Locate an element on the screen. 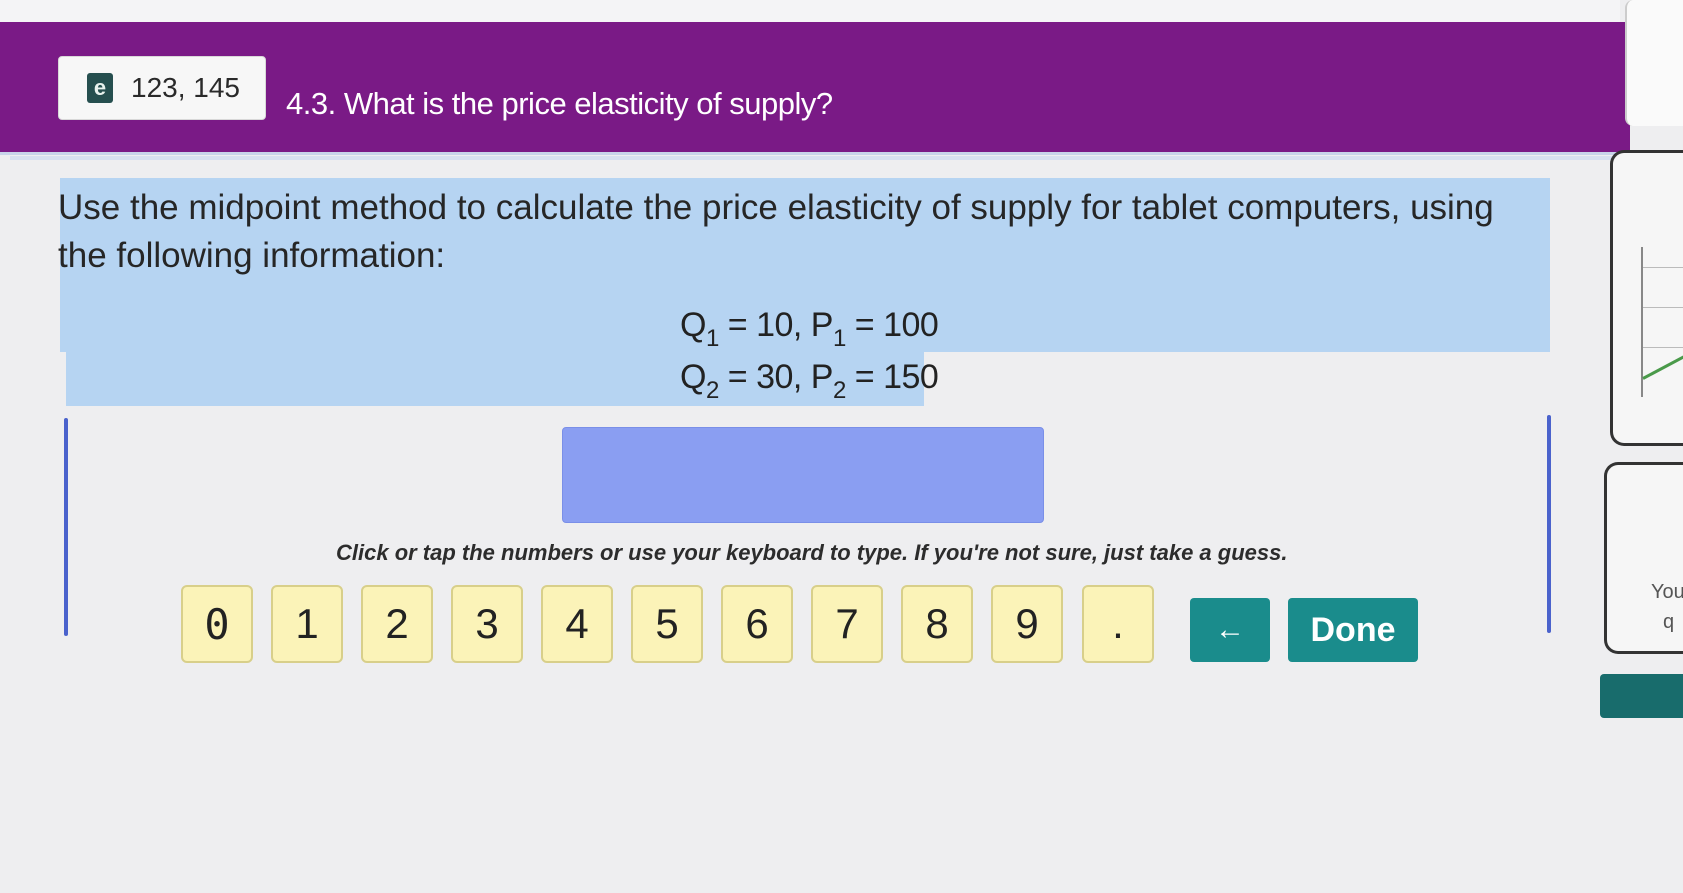 This screenshot has width=1683, height=893. backspace-arrow-icon: ← is located at coordinates (1230, 629).